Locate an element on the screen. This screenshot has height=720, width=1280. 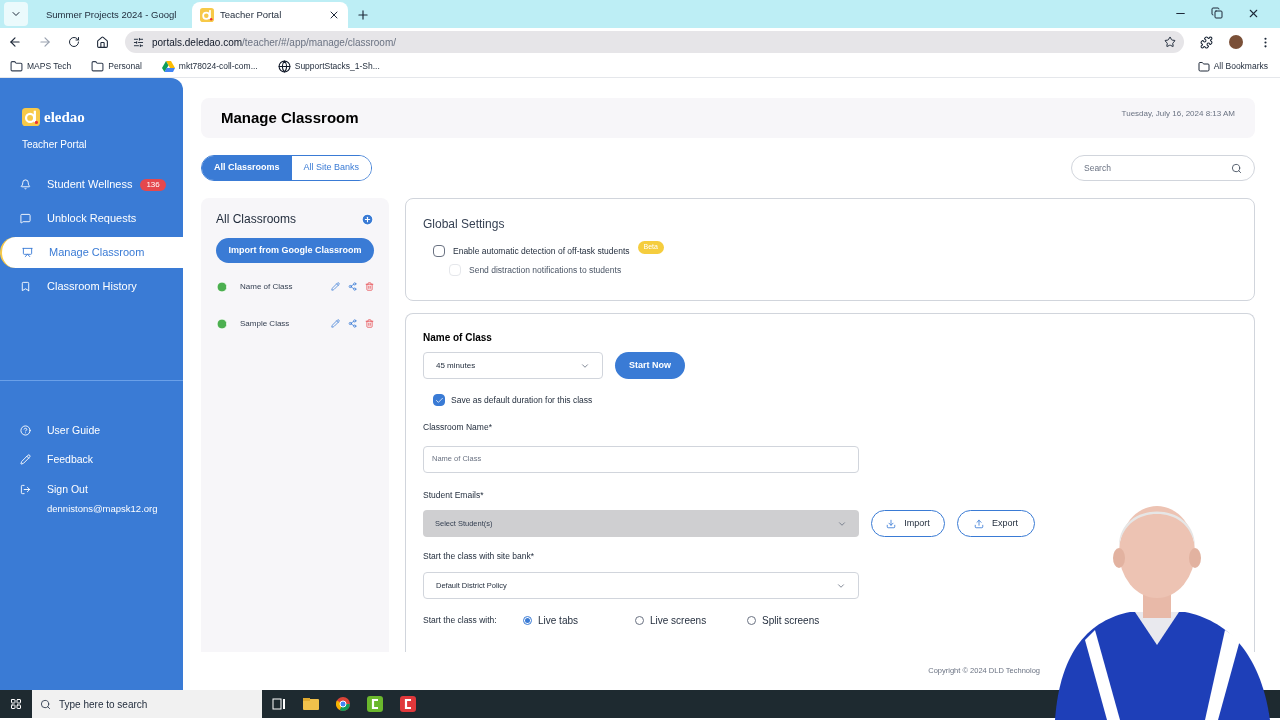
date-text: Tuesday, July 16, 2024 8:13 AM is located at coordinates (1178, 114).